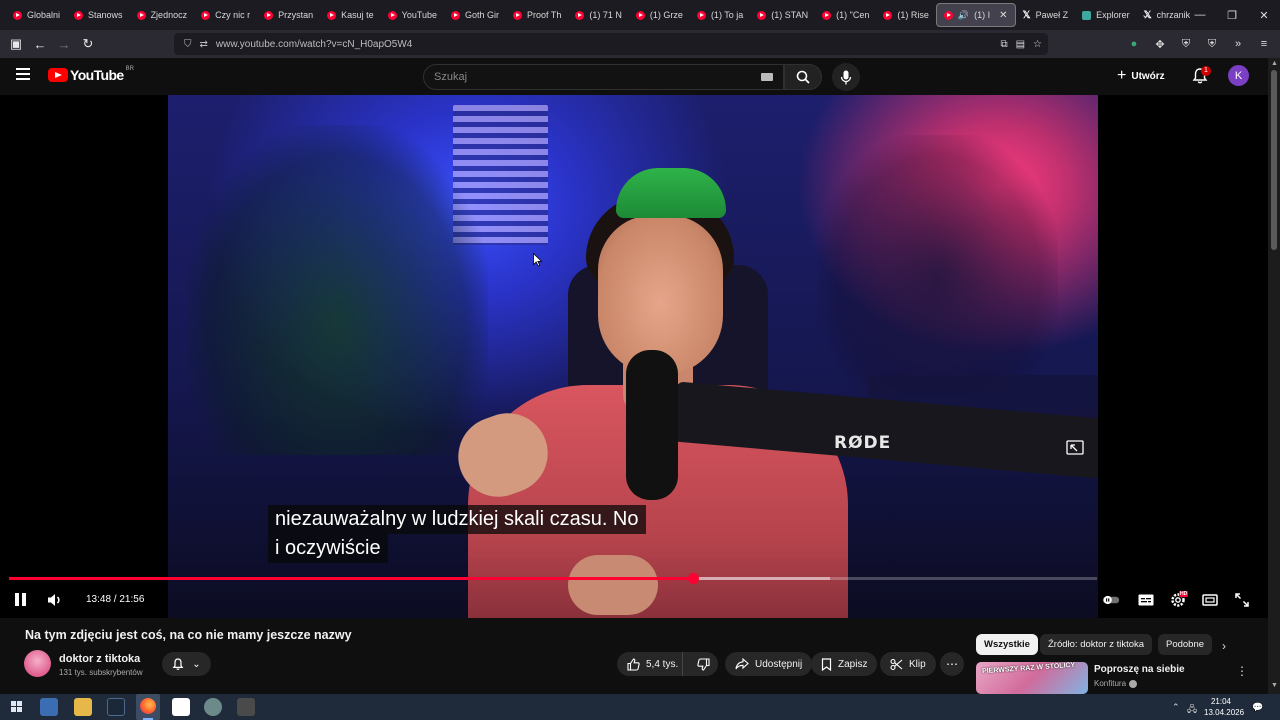 The width and height of the screenshot is (1280, 720). I want to click on save-button: Zapisz, so click(844, 664).